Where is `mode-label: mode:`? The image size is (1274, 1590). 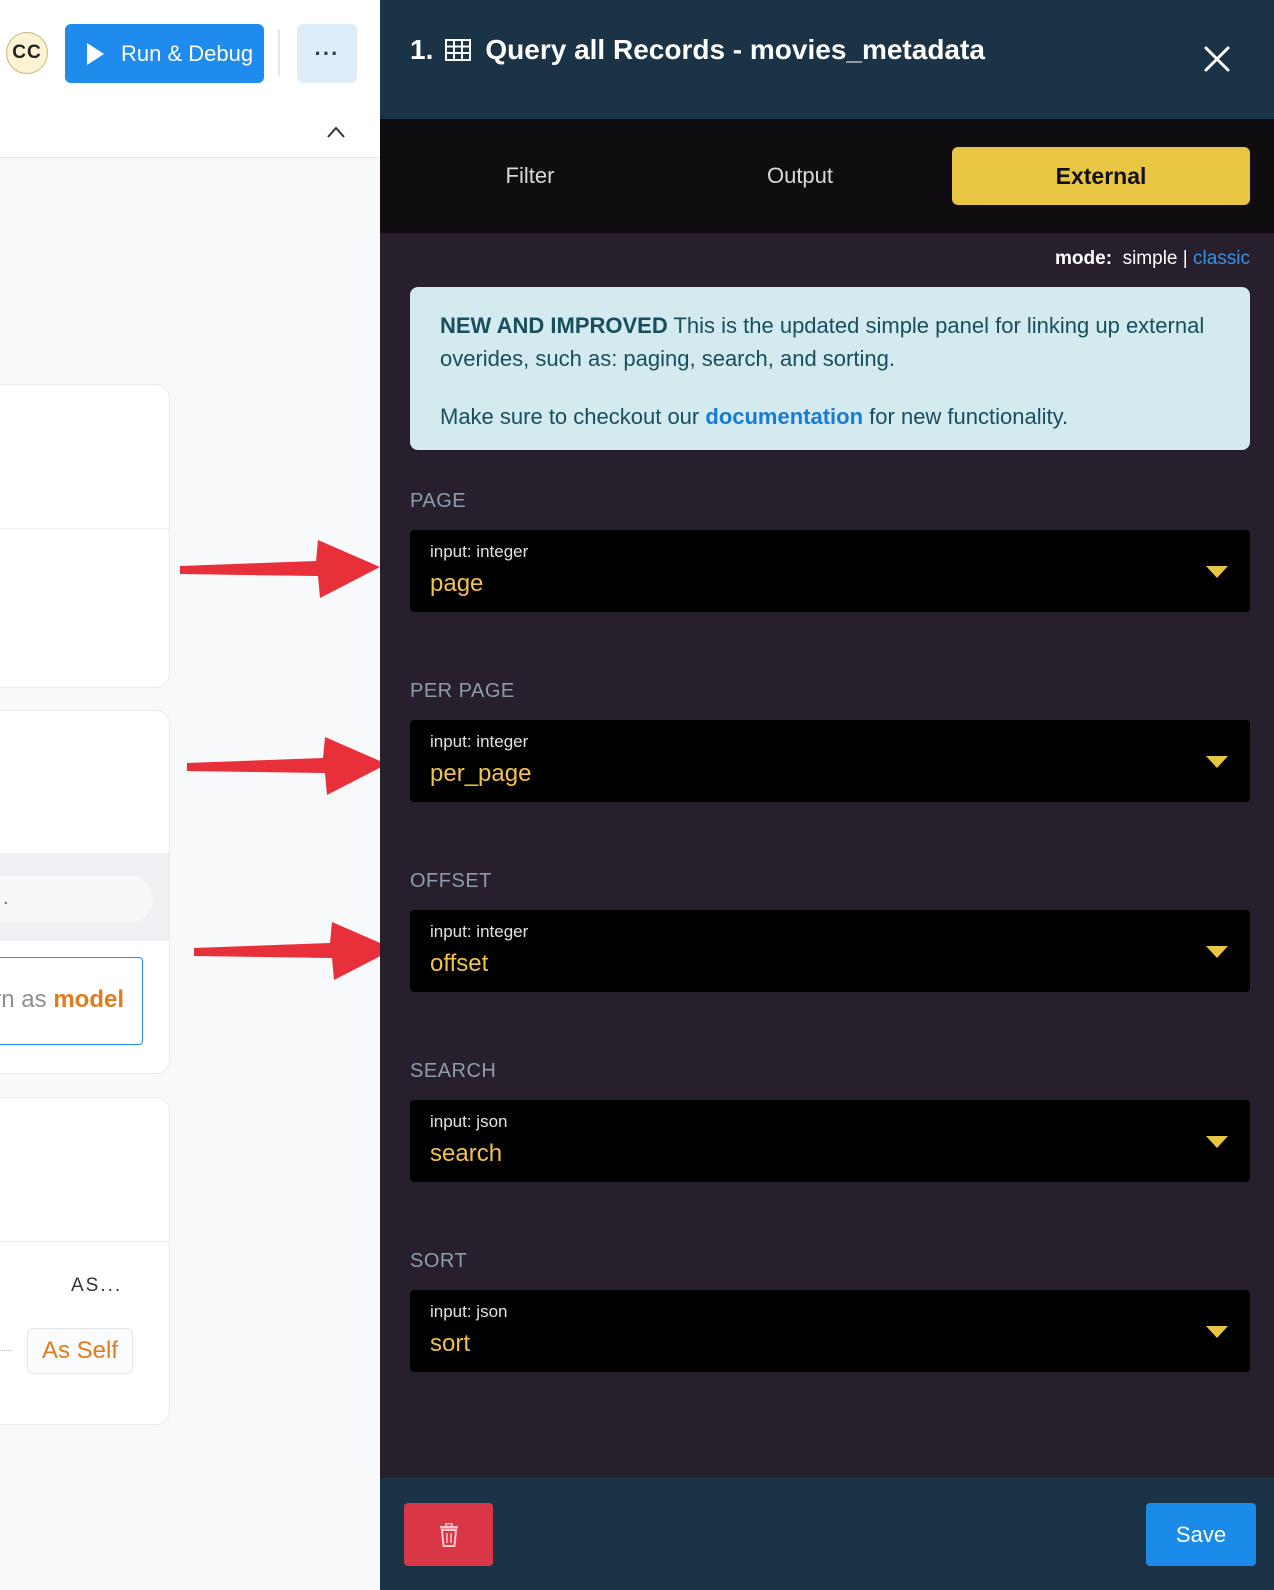
mode-label: mode: is located at coordinates (1084, 258).